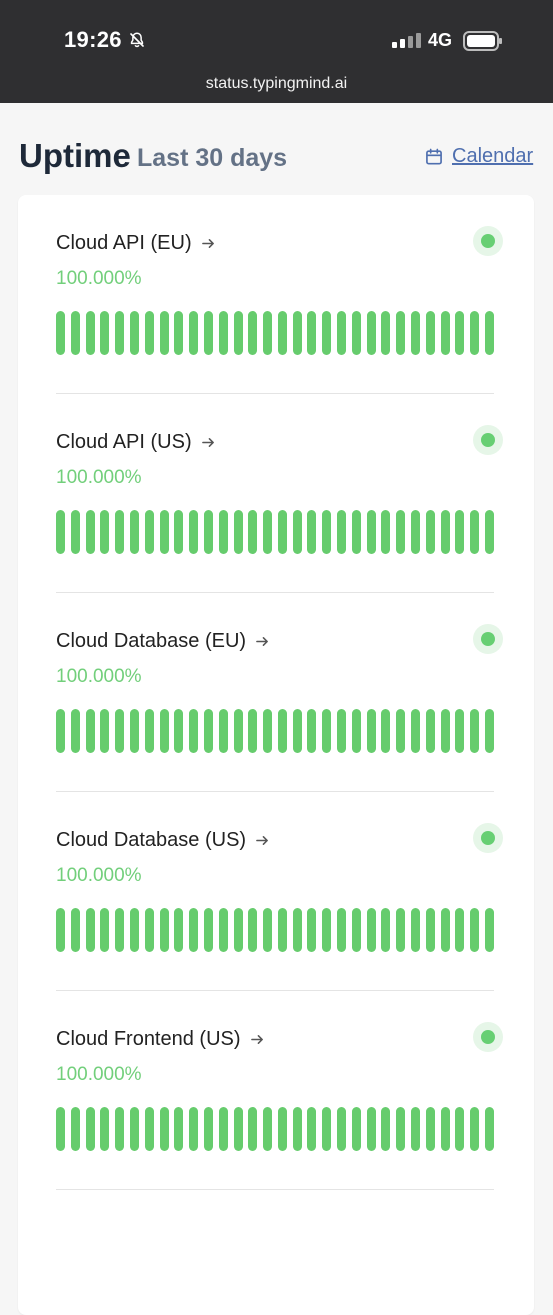  I want to click on calendar-link: Calendar, so click(478, 156).